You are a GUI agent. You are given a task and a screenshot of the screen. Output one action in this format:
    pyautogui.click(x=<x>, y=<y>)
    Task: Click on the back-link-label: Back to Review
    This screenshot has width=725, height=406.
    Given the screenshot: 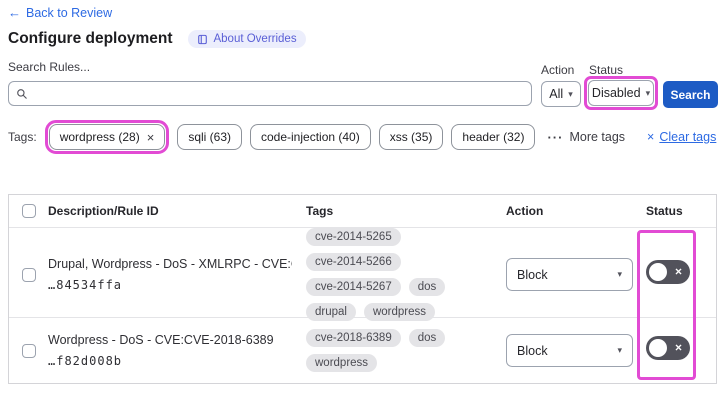 What is the action you would take?
    pyautogui.click(x=69, y=12)
    